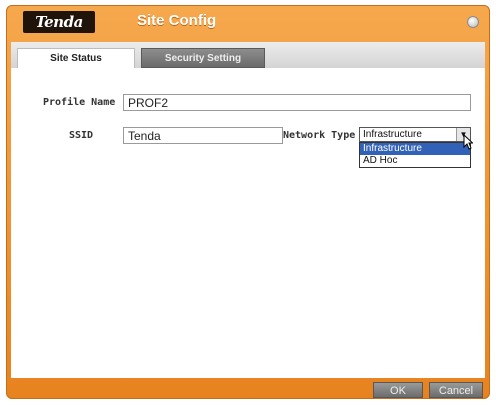 This screenshot has width=496, height=405. I want to click on network-type-label: Network Type, so click(319, 135).